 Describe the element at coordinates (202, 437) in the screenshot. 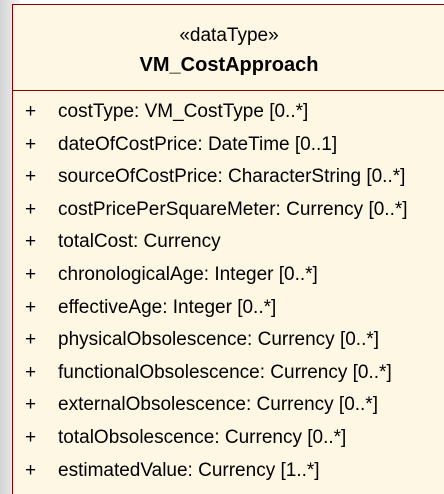

I see `attribute-text: totalObsolescence: Currency [0..*]` at that location.